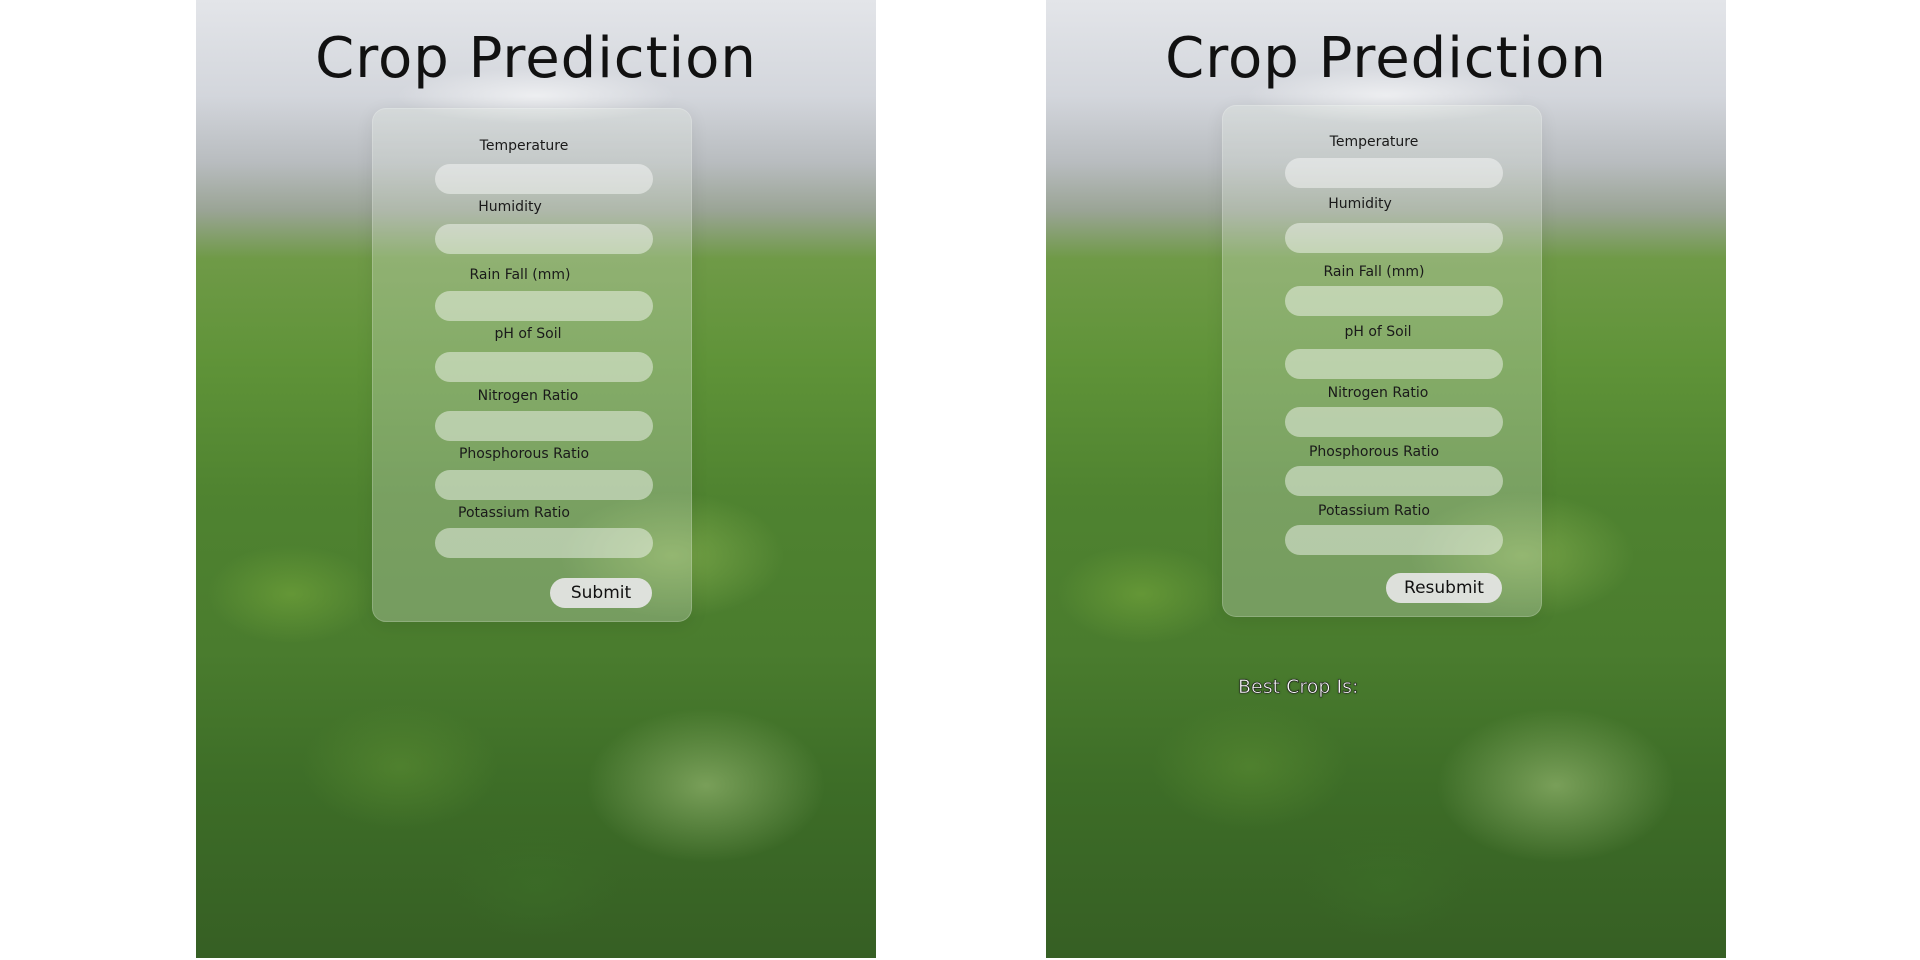  What do you see at coordinates (601, 593) in the screenshot?
I see `submit-button: Submit` at bounding box center [601, 593].